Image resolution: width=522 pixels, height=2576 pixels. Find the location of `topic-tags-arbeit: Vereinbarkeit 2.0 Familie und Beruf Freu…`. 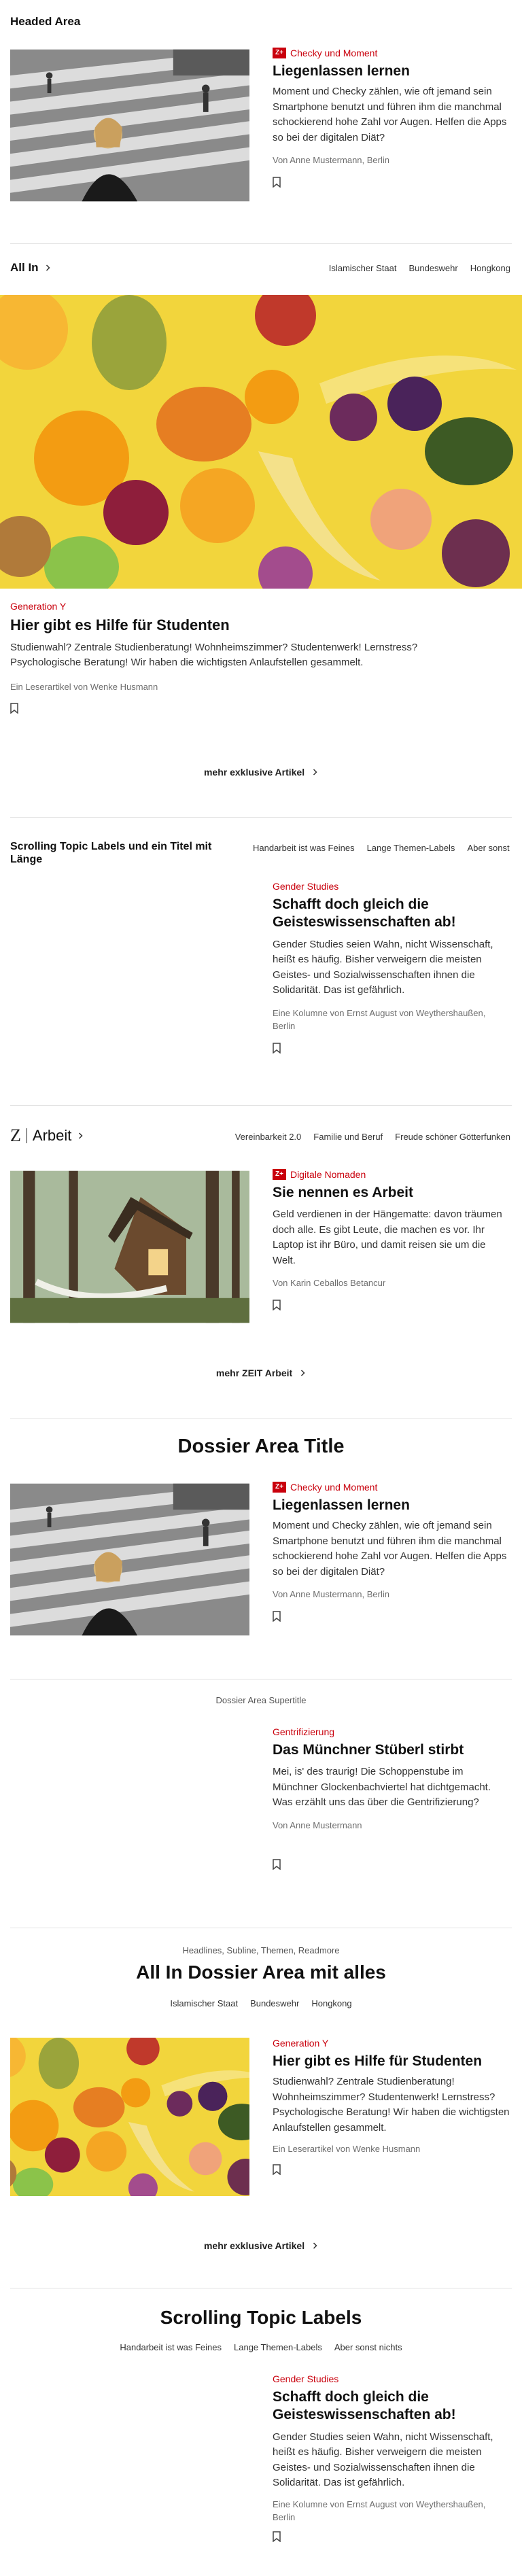

topic-tags-arbeit: Vereinbarkeit 2.0 Familie und Beruf Freu… is located at coordinates (373, 1137).